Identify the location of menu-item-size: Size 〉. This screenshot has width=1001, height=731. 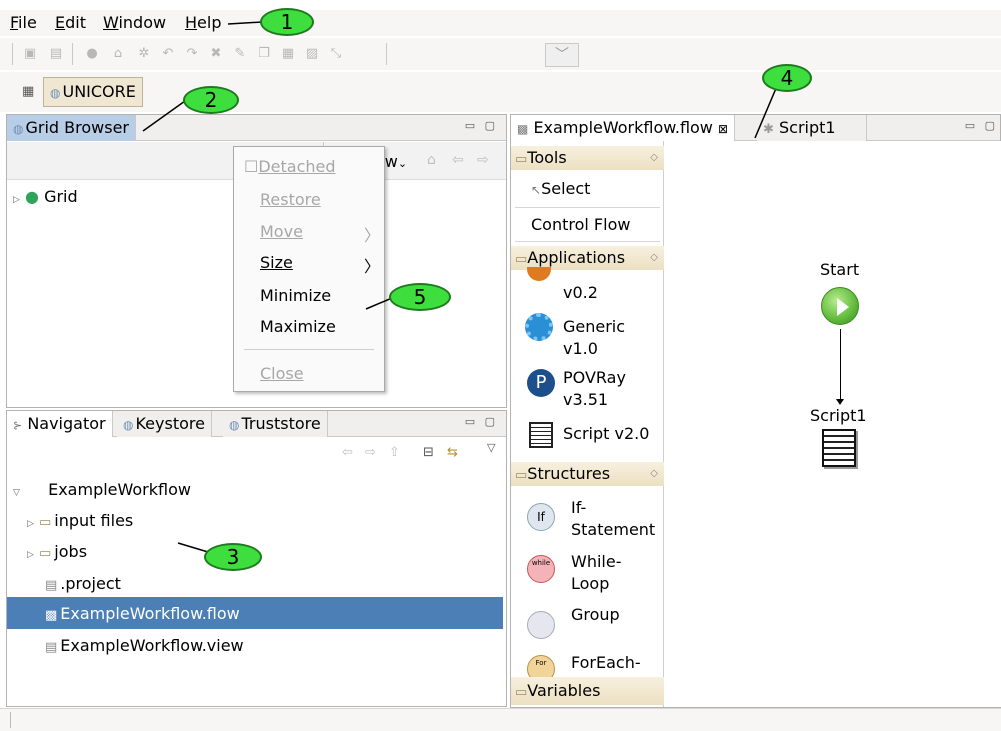
(320, 264).